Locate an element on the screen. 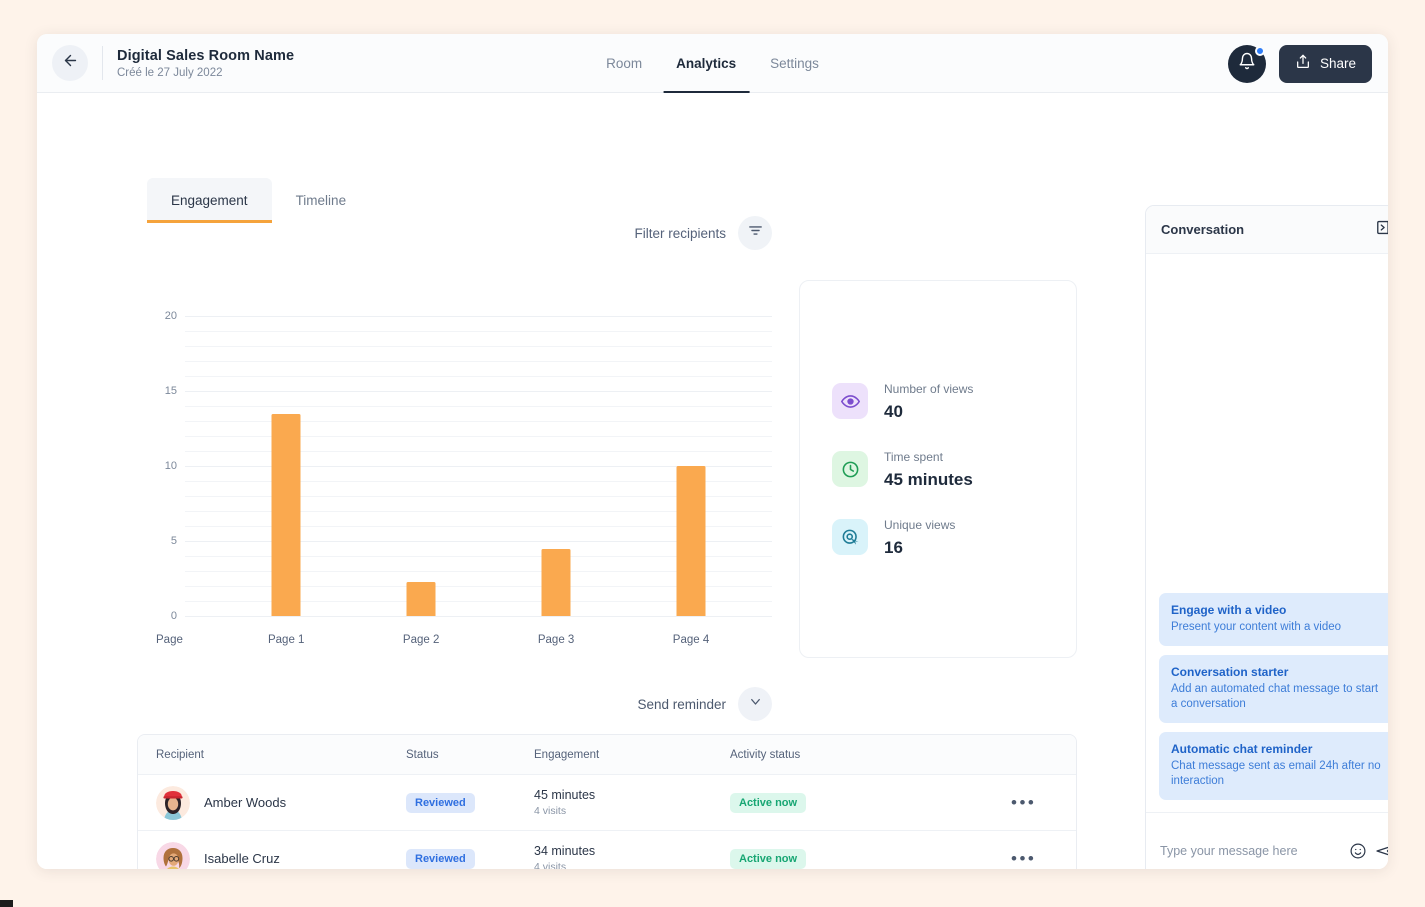 This screenshot has width=1425, height=907. column-header-recipient: Recipient is located at coordinates (180, 754).